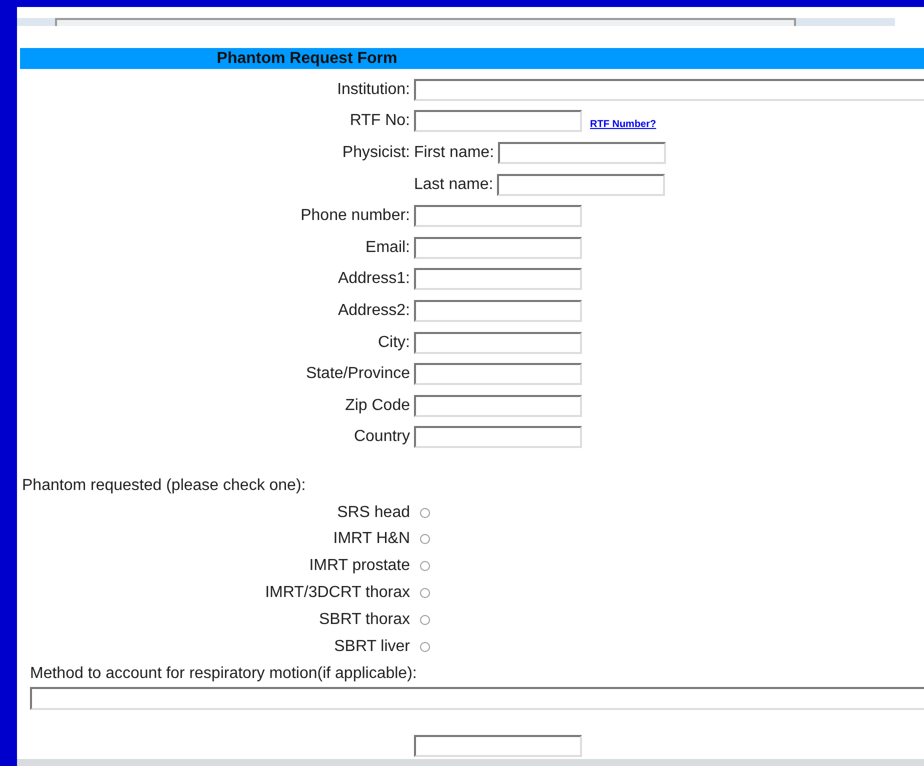  I want to click on field-label: Physicist:, so click(376, 152).